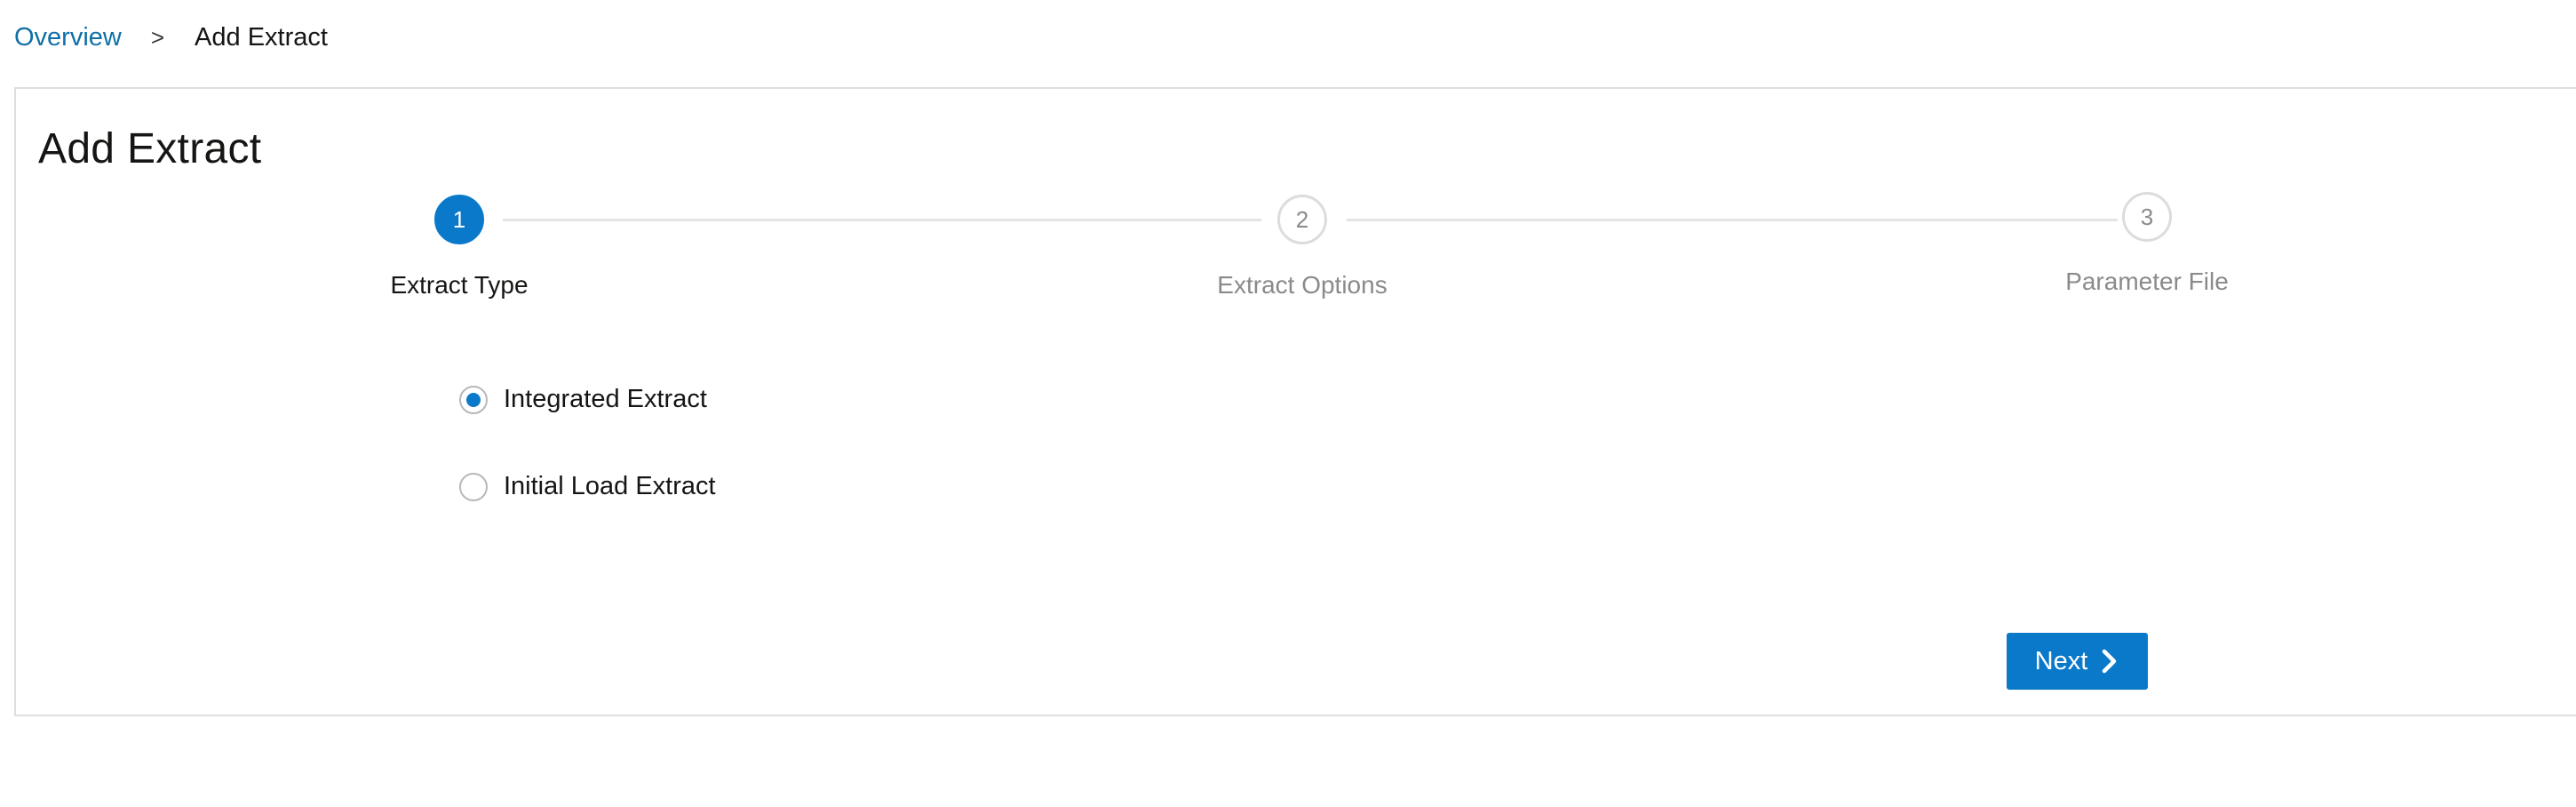 The height and width of the screenshot is (807, 2576). What do you see at coordinates (605, 399) in the screenshot?
I see `radio-label-integrated-extract: Integrated Extract` at bounding box center [605, 399].